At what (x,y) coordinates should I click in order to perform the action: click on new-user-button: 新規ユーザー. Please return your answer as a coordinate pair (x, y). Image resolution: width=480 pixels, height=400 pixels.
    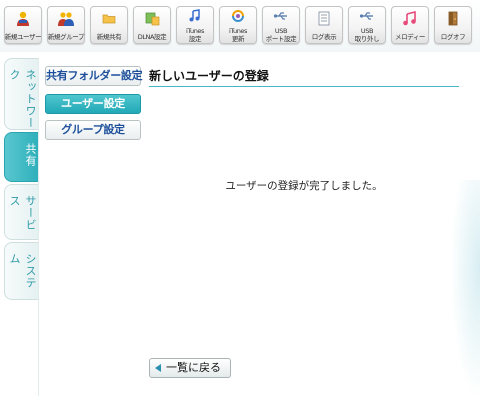
    Looking at the image, I should click on (23, 25).